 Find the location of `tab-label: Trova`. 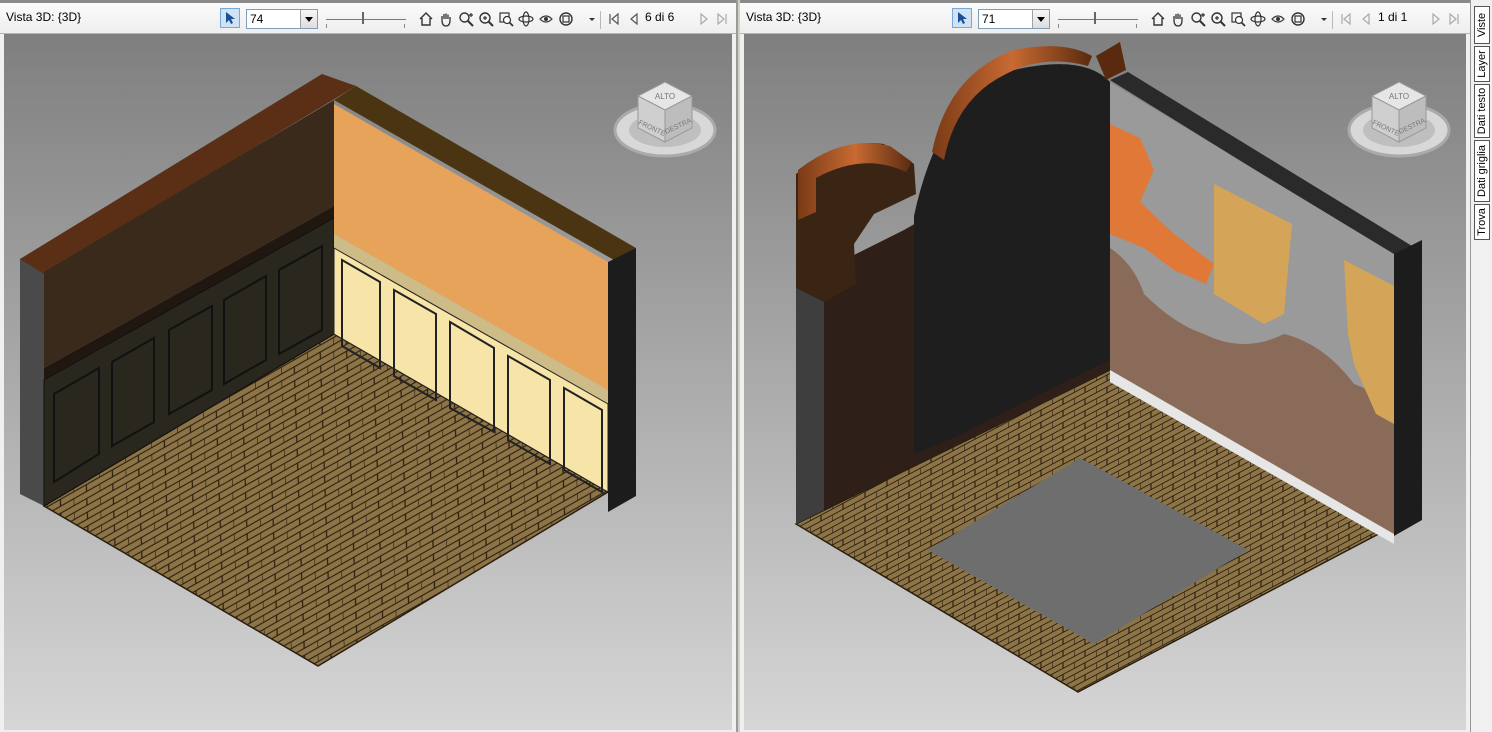

tab-label: Trova is located at coordinates (1482, 222).